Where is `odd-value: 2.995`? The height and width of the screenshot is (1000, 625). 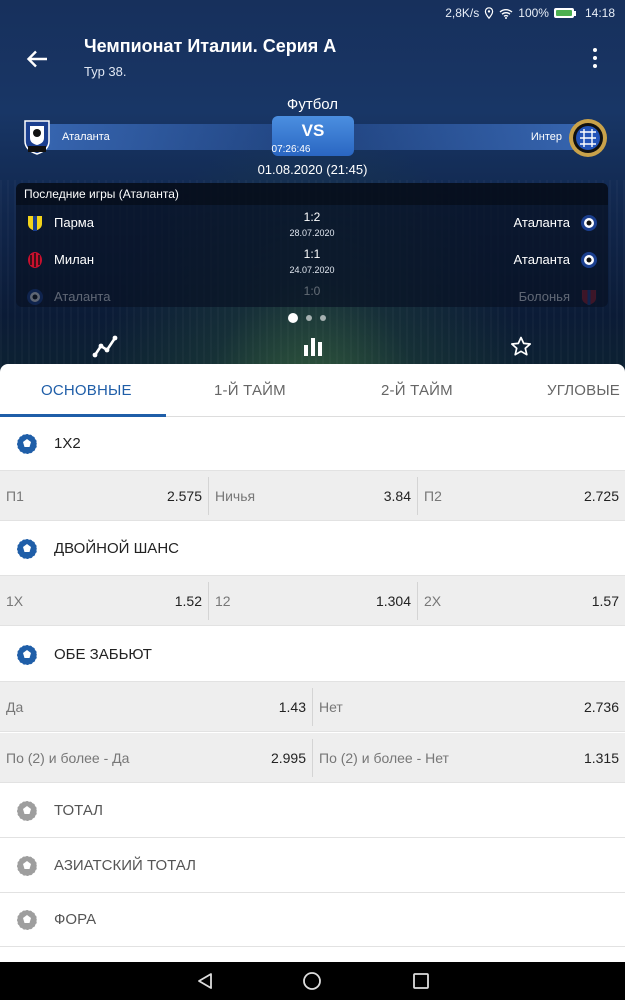
odd-value: 2.995 is located at coordinates (288, 758).